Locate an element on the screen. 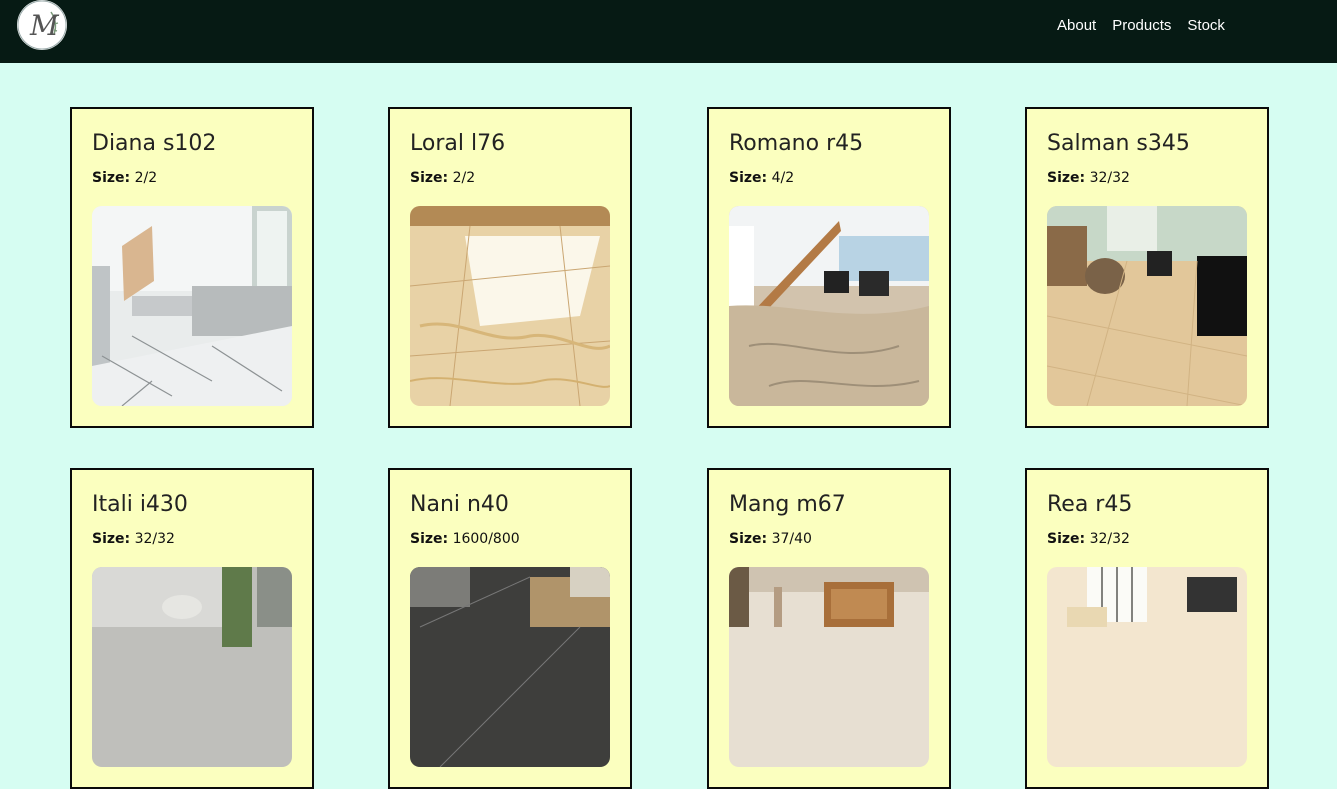 This screenshot has height=789, width=1337. product-name: Mang m67 is located at coordinates (787, 504).